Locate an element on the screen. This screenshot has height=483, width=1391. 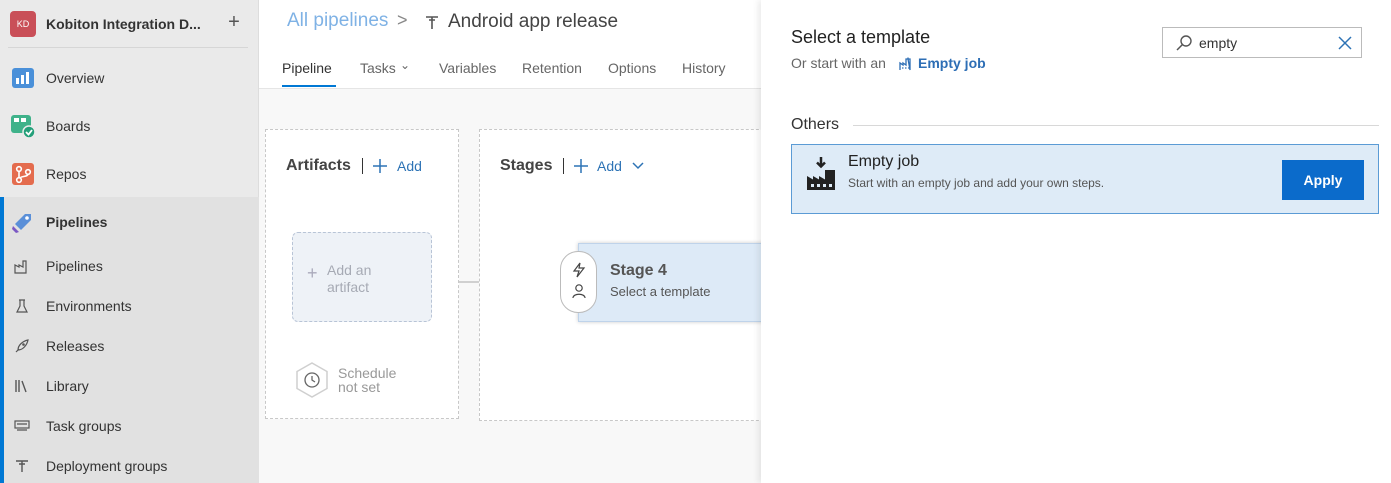
task-groups-icon is located at coordinates (22, 425).